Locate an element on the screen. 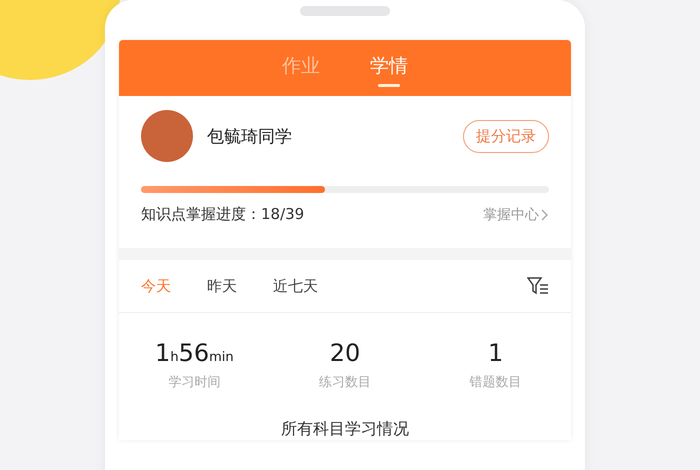  stat-value: 1 h 56min is located at coordinates (194, 353).